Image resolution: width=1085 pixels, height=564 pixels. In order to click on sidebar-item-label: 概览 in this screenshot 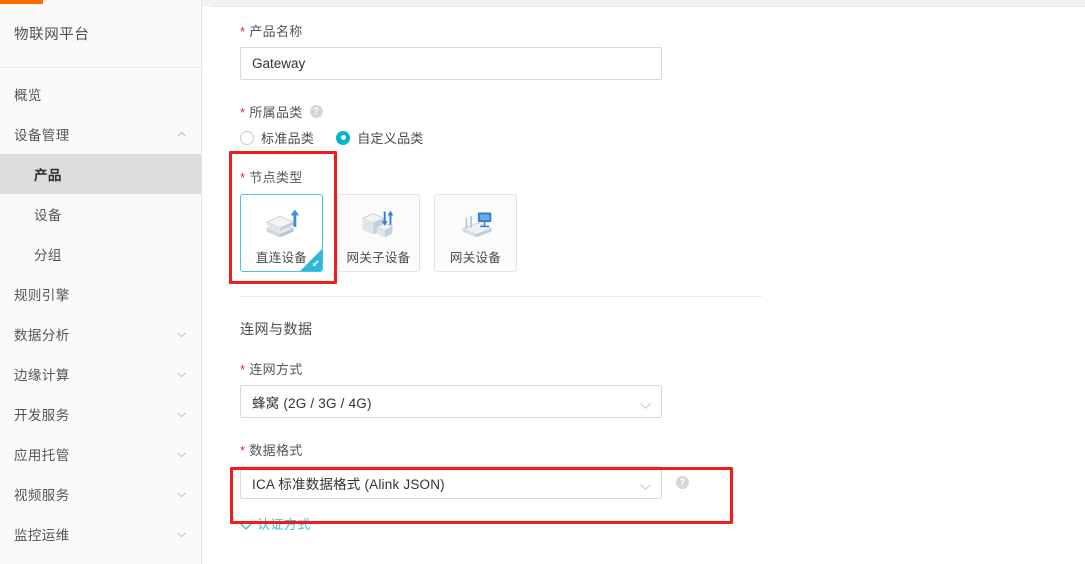, I will do `click(28, 95)`.